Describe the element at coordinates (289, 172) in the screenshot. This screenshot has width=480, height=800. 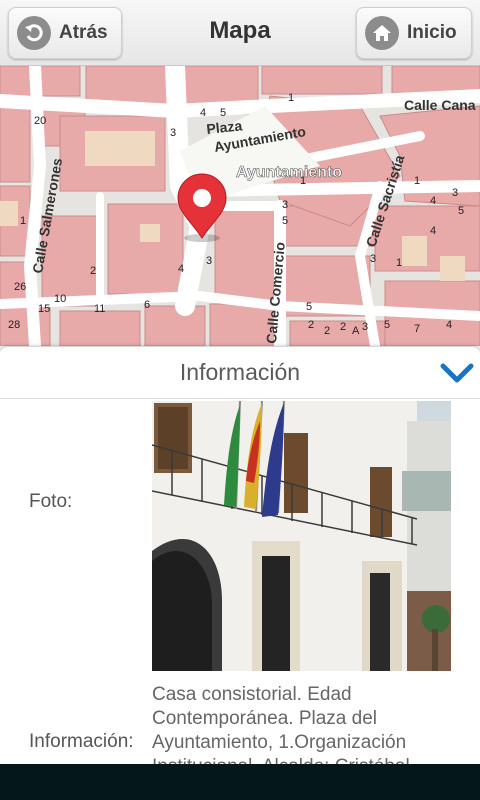
I see `map-poi-label: Ayuntamiento` at that location.